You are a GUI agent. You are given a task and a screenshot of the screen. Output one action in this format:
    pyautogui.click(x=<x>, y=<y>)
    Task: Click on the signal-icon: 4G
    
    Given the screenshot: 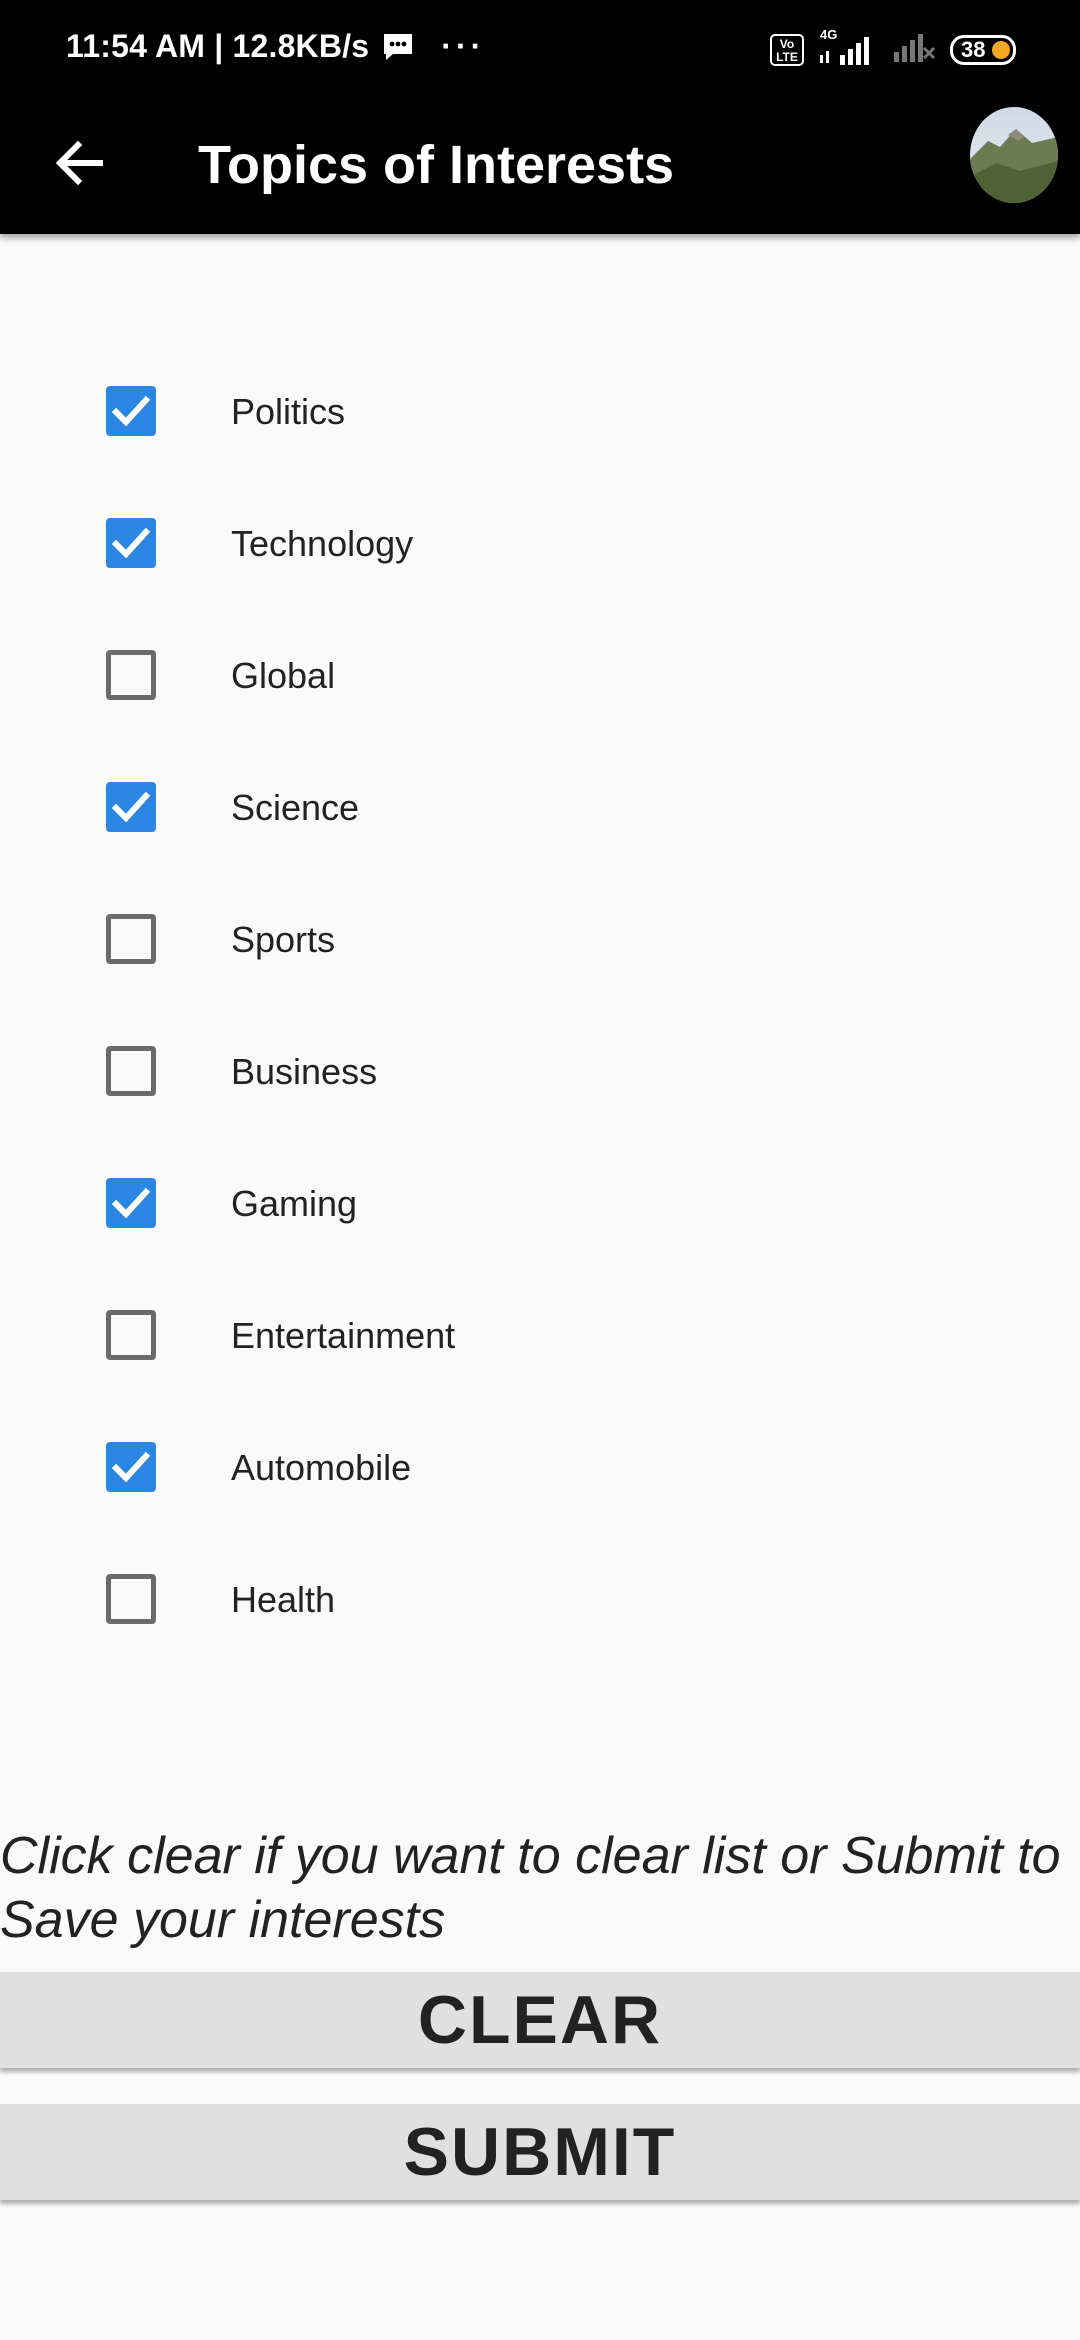 What is the action you would take?
    pyautogui.click(x=848, y=47)
    